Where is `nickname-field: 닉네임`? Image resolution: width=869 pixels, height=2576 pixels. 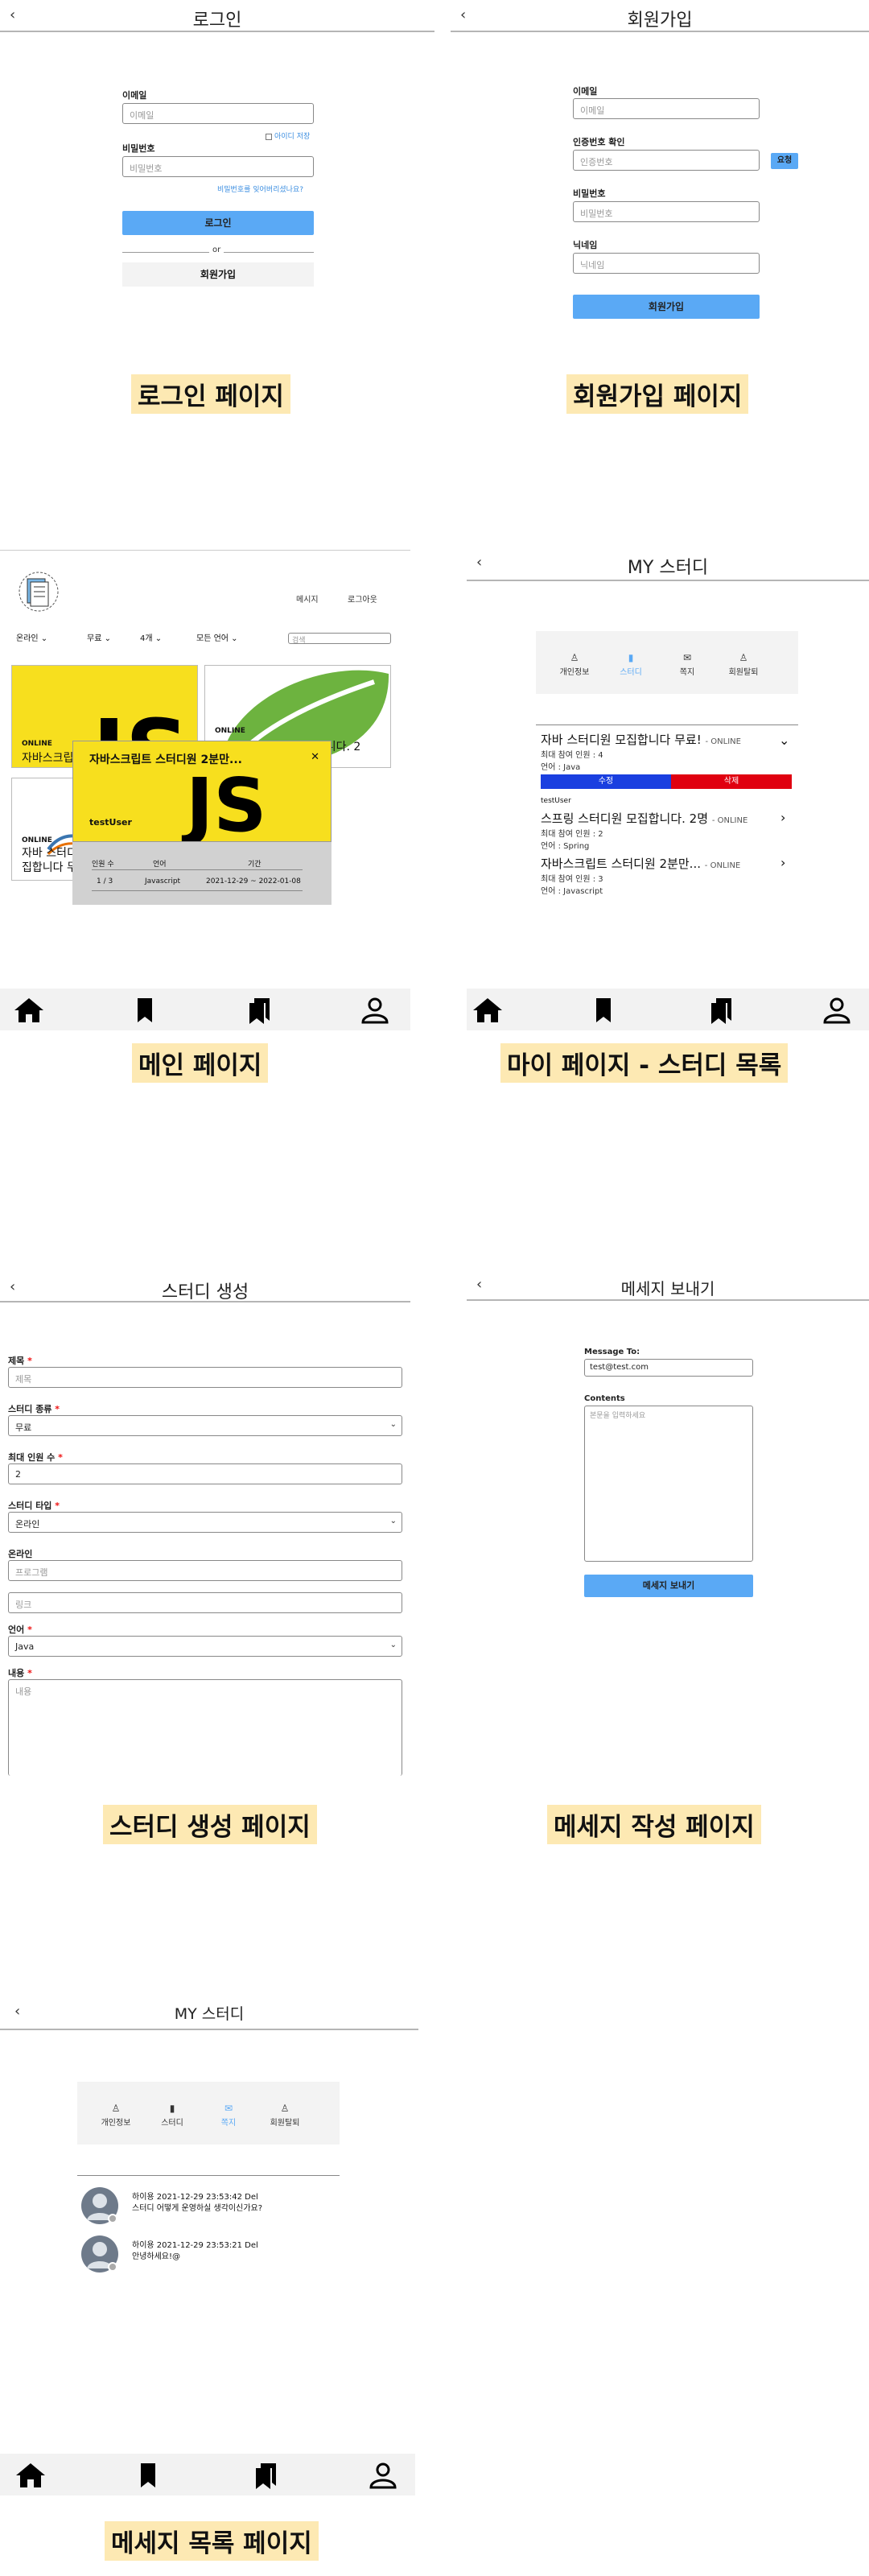 nickname-field: 닉네임 is located at coordinates (666, 263).